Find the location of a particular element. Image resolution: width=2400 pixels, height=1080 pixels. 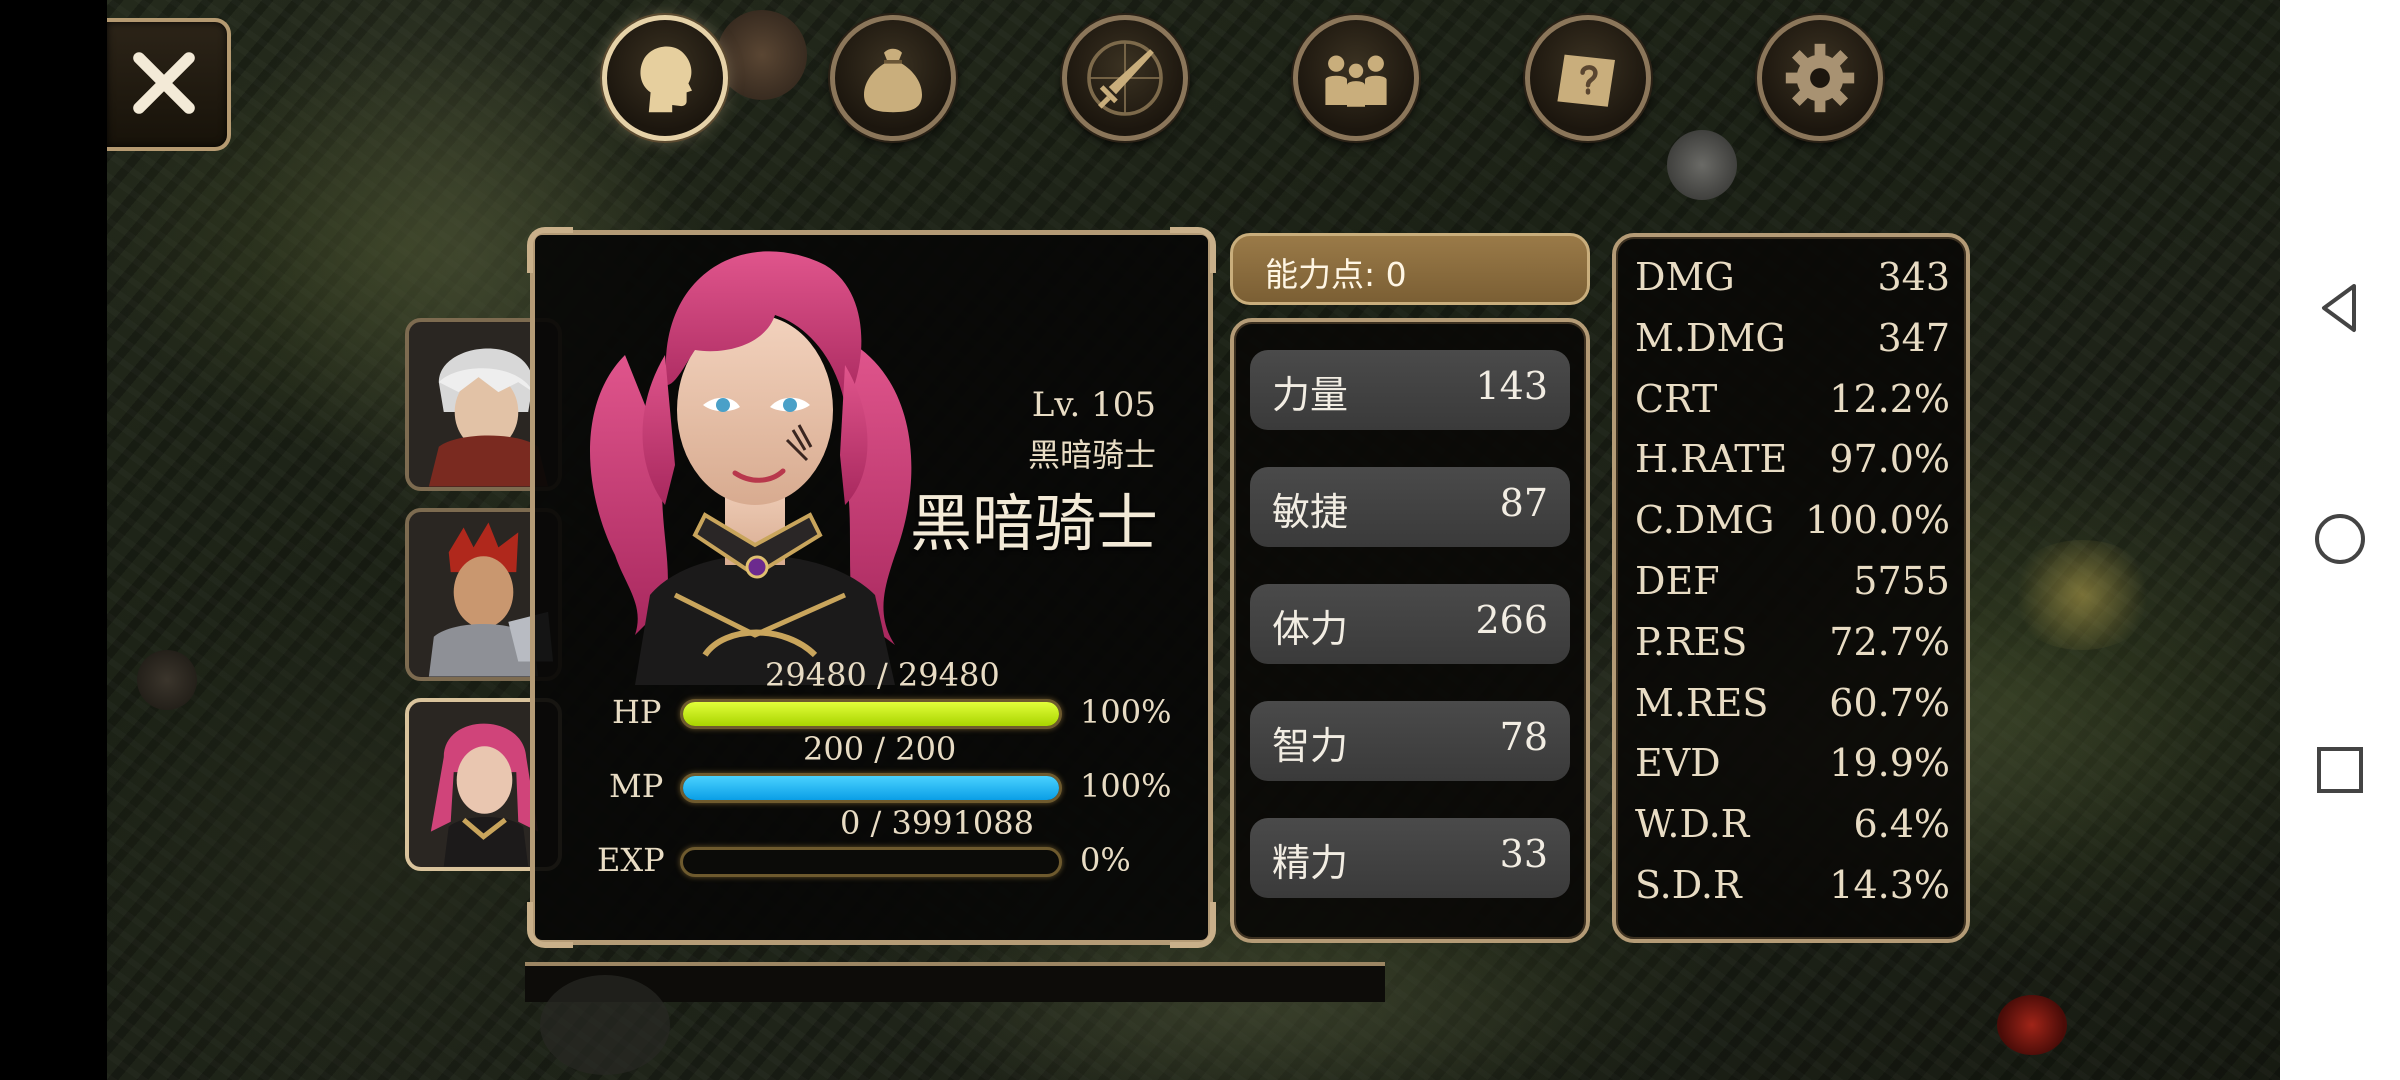

tab-inventory is located at coordinates (893, 78).